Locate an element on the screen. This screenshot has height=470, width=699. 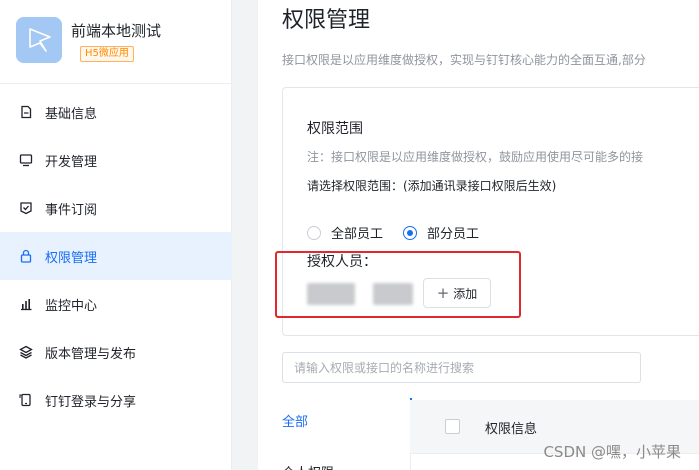
radio-all-employees: 全部员工 is located at coordinates (345, 232).